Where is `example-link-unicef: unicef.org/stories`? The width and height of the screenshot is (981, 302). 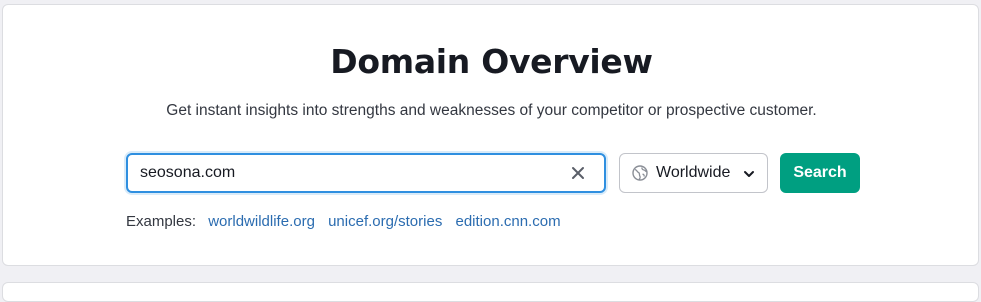
example-link-unicef: unicef.org/stories is located at coordinates (385, 221).